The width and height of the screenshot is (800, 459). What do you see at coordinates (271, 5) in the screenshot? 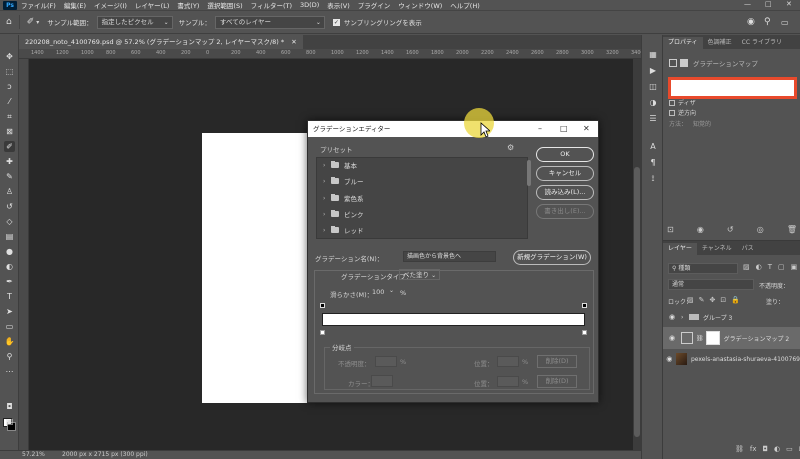
I see `menu-filter: フィルター(T)` at bounding box center [271, 5].